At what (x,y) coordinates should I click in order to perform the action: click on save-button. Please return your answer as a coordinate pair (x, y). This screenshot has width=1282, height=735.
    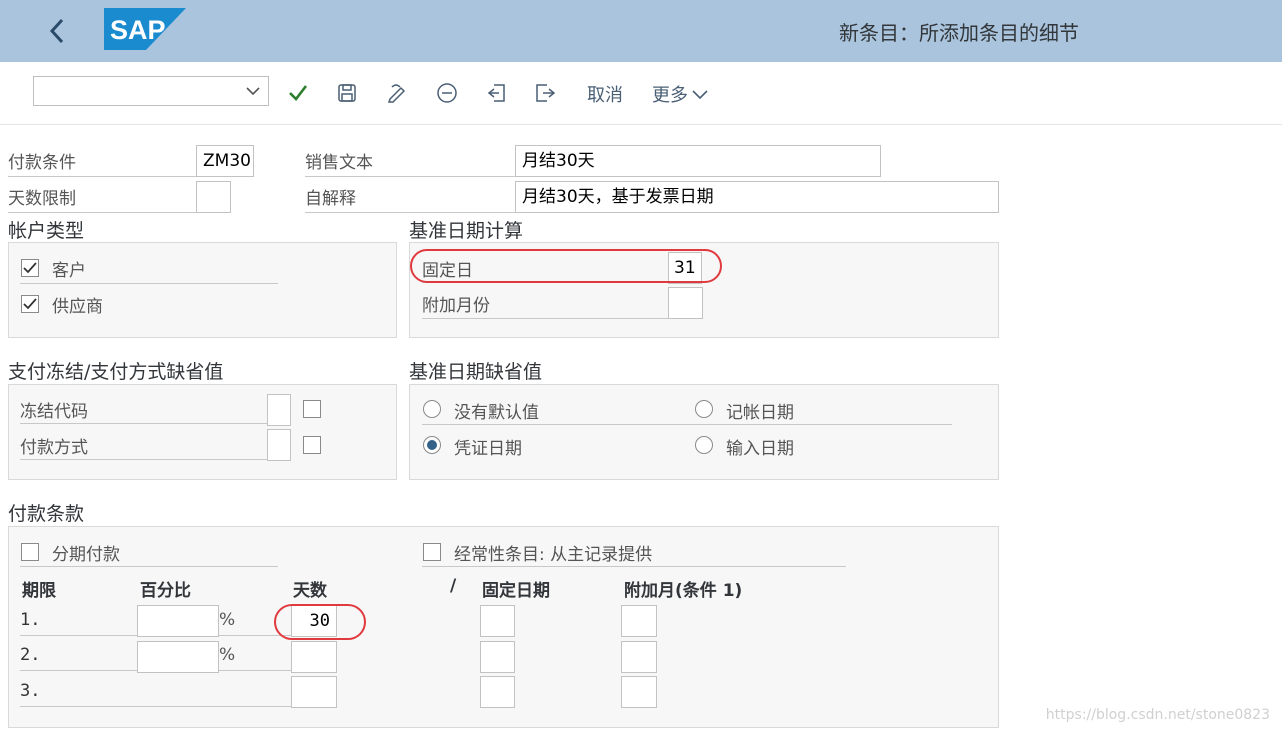
    Looking at the image, I should click on (347, 93).